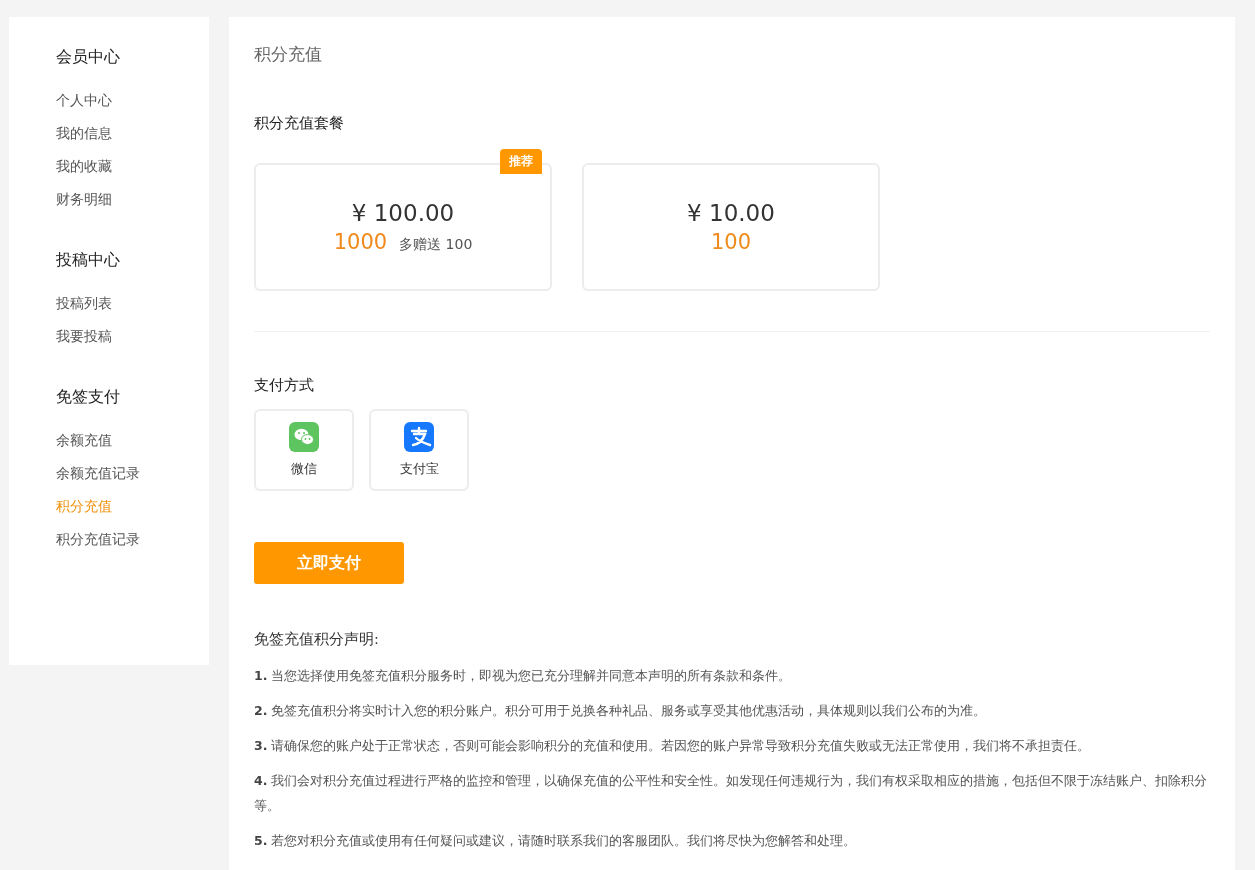 This screenshot has width=1255, height=870. What do you see at coordinates (132, 539) in the screenshot?
I see `sidebar-link: 积分充值记录` at bounding box center [132, 539].